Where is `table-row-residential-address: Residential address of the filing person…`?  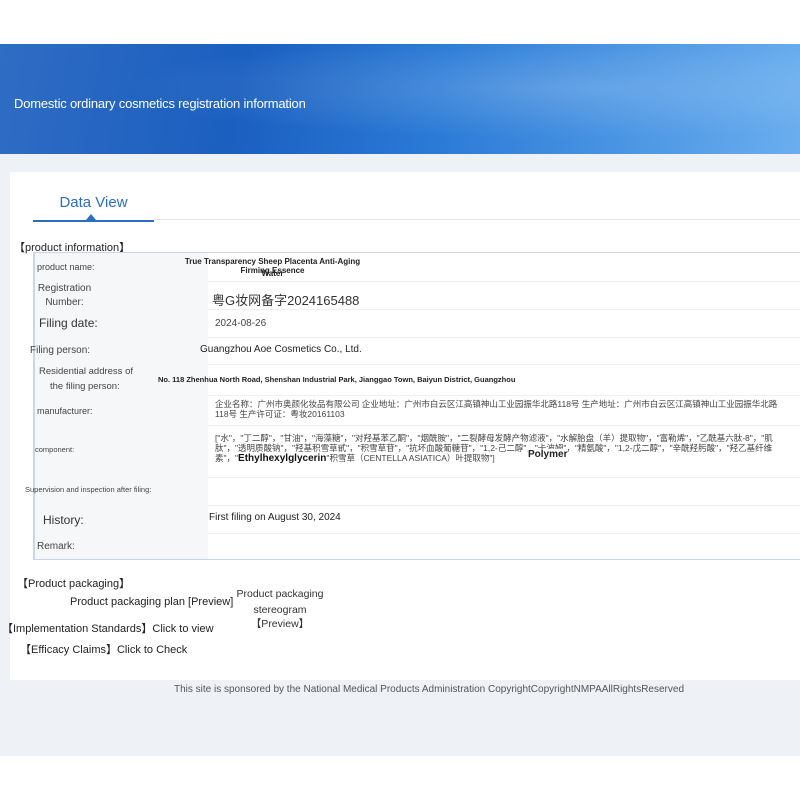
table-row-residential-address: Residential address of the filing person… is located at coordinates (417, 380).